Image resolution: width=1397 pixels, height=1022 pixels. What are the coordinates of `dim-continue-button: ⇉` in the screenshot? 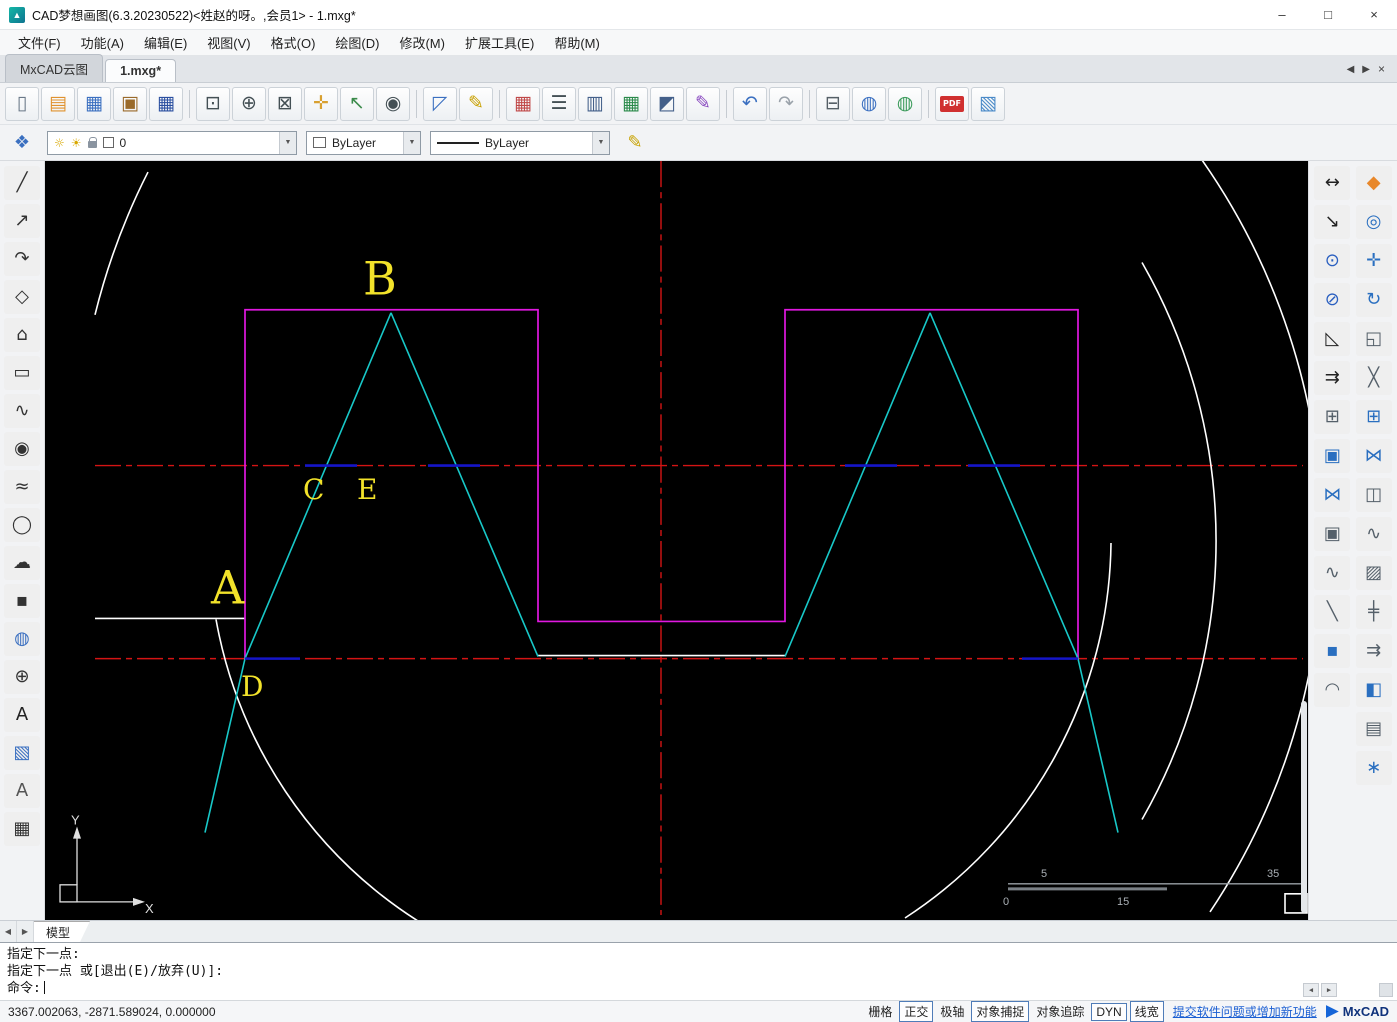 It's located at (1332, 378).